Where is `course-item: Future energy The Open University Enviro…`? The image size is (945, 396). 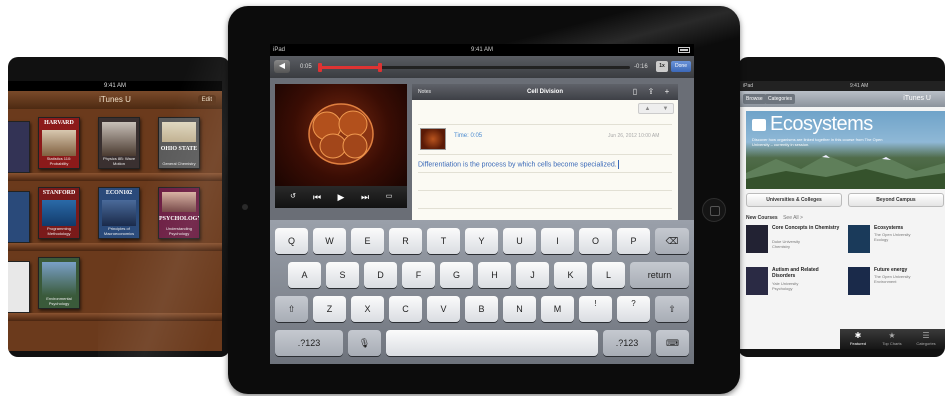 course-item: Future energy The Open University Enviro… is located at coordinates (896, 284).